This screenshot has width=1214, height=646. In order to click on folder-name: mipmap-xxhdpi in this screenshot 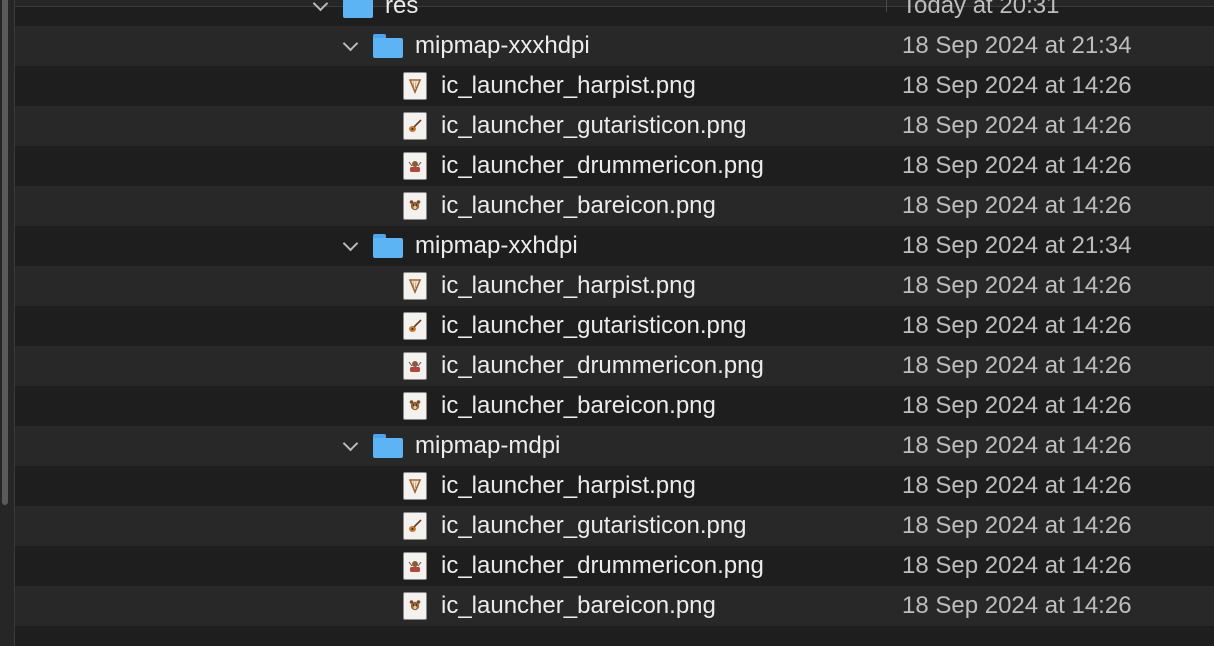, I will do `click(496, 245)`.